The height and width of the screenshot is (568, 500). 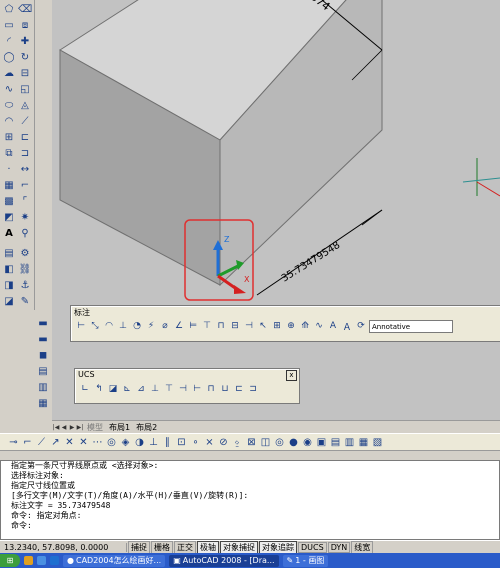 What do you see at coordinates (9, 41) in the screenshot?
I see `arc-icon: ◜` at bounding box center [9, 41].